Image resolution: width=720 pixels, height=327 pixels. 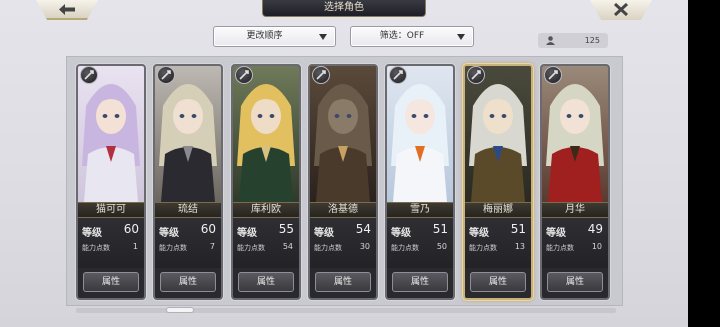 I want to click on level-value: 49, so click(x=595, y=229).